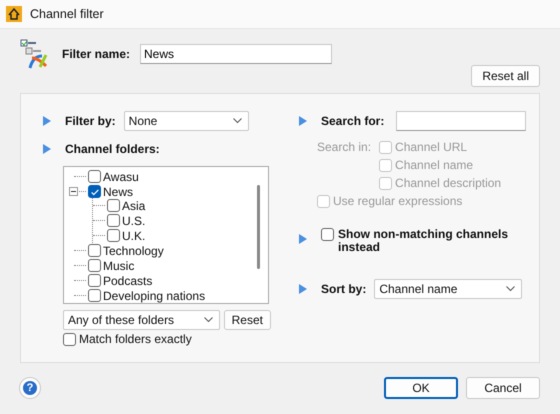  What do you see at coordinates (236, 54) in the screenshot?
I see `filter-name-field: News` at bounding box center [236, 54].